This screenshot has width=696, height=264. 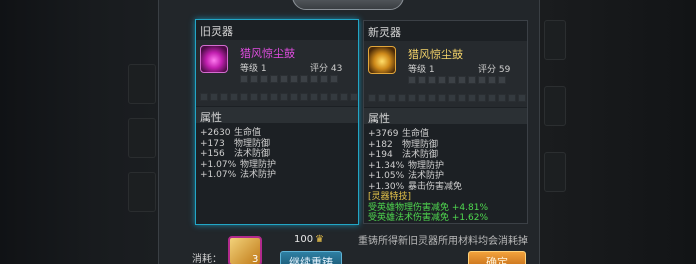 What do you see at coordinates (235, 143) in the screenshot?
I see `attr-row: +173 物理防御` at bounding box center [235, 143].